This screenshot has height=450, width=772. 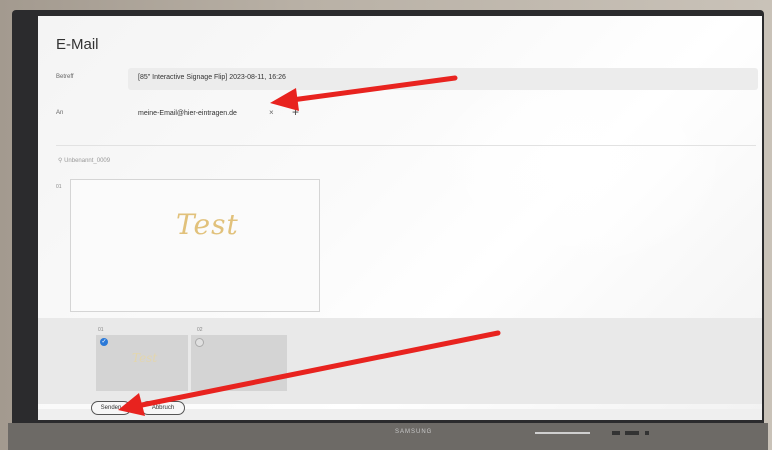 What do you see at coordinates (364, 93) in the screenshot?
I see `annotation-arrow-to-recipient` at bounding box center [364, 93].